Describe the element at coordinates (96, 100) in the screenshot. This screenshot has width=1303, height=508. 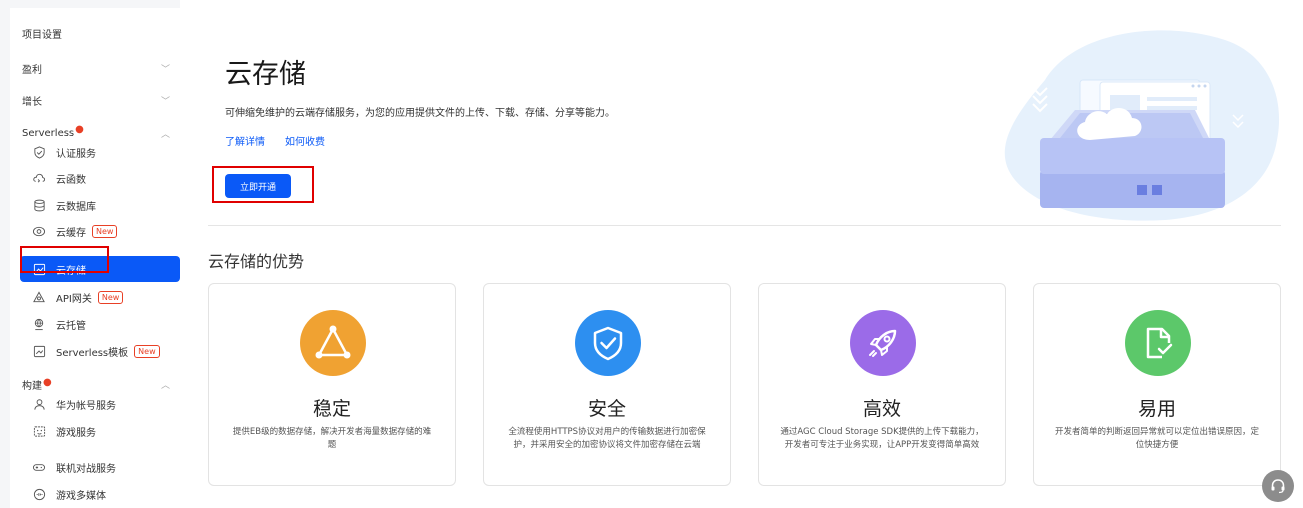
I see `sidebar-section-growth: 增长 ﹀` at that location.